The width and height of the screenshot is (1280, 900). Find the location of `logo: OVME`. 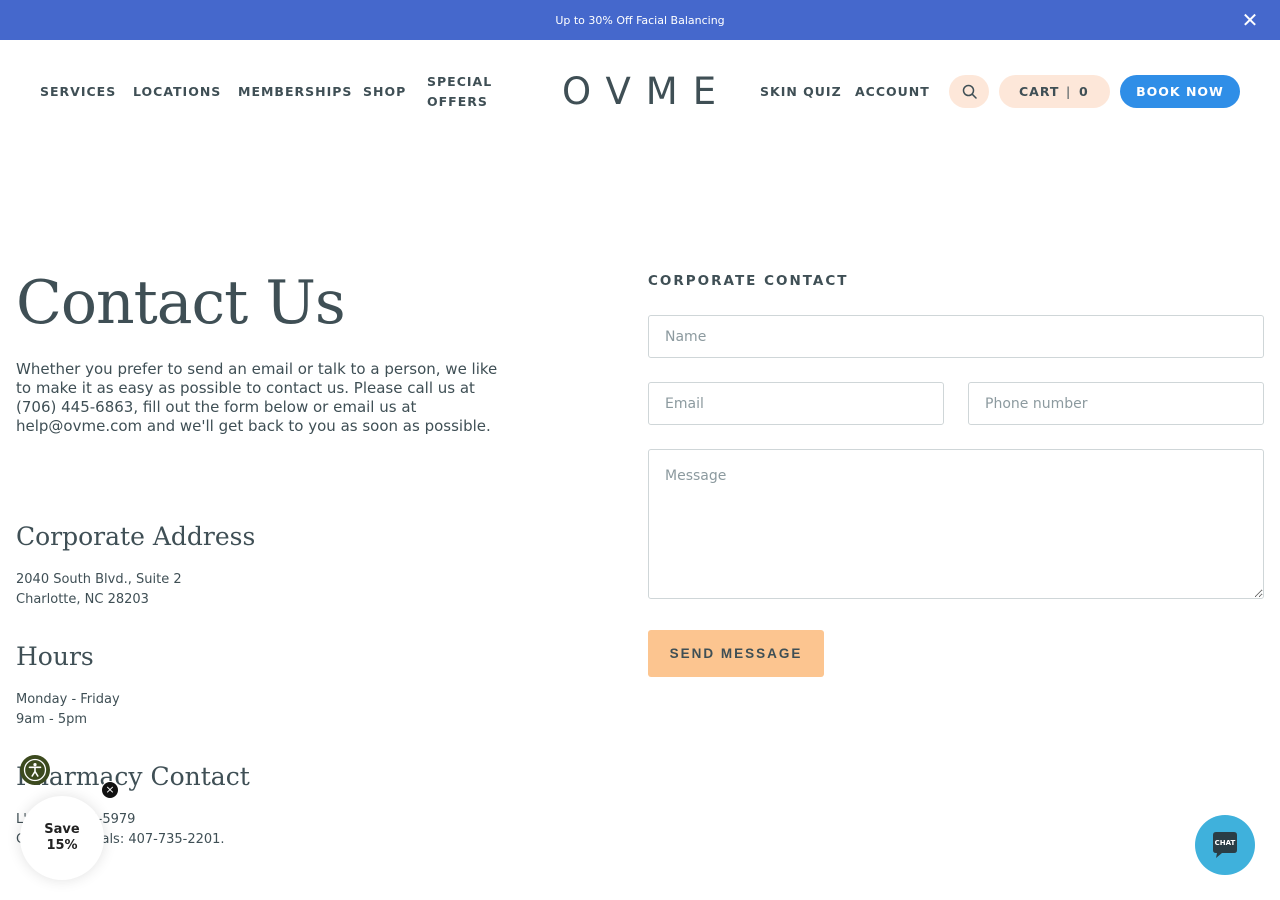

logo: OVME is located at coordinates (642, 92).